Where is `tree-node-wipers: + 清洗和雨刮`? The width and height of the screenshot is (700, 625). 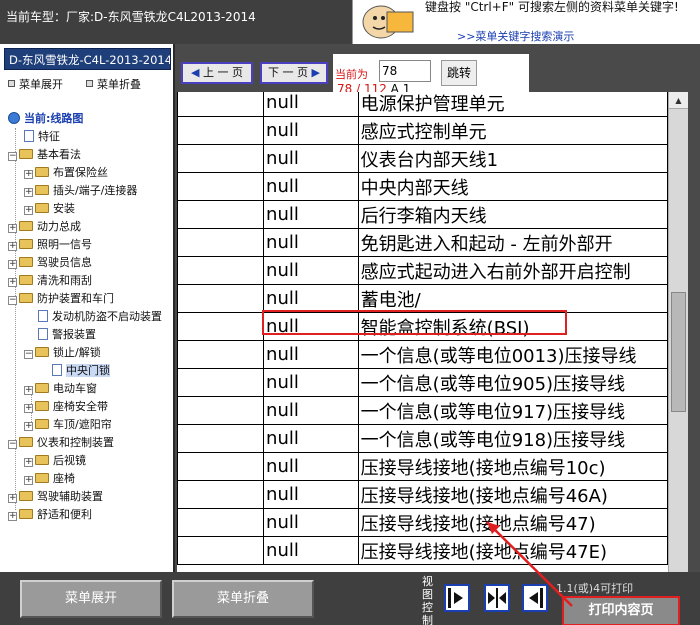 tree-node-wipers: + 清洗和雨刮 is located at coordinates (50, 281).